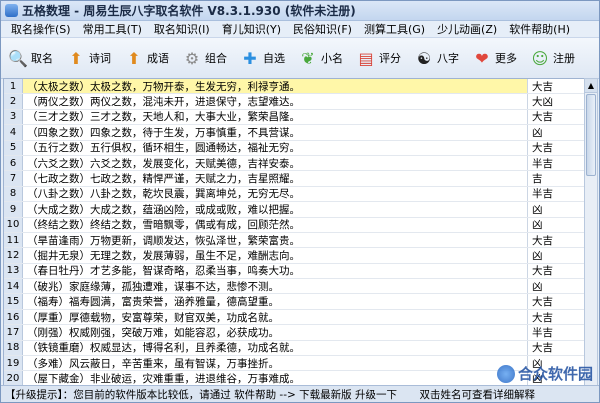 The image size is (600, 403). What do you see at coordinates (18, 58) in the screenshot?
I see `magnifier-icon: 🔍` at bounding box center [18, 58].